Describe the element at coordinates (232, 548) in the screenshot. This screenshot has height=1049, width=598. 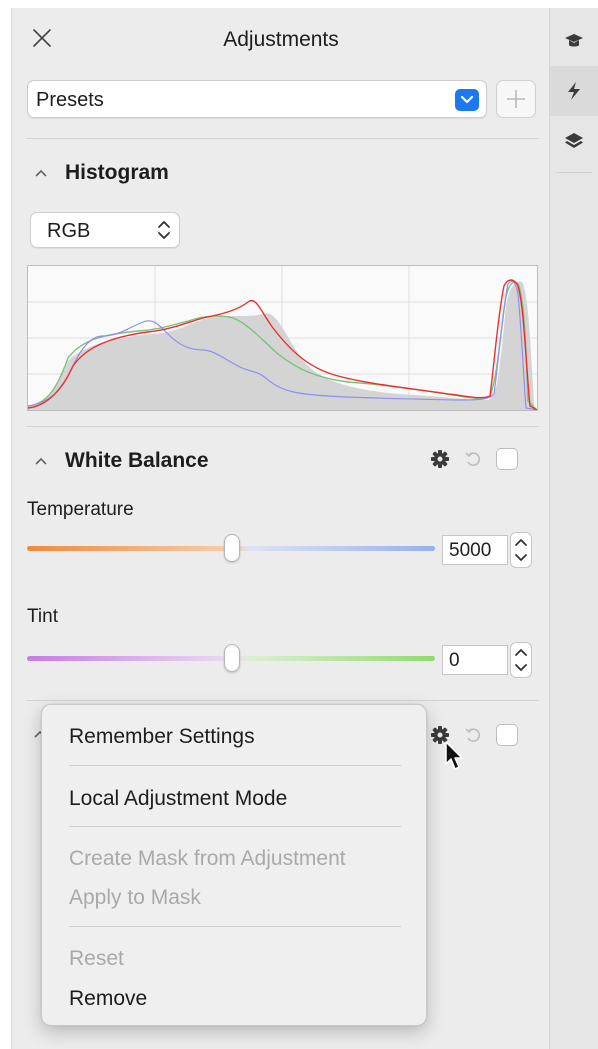
I see `temperature-slider-knob` at that location.